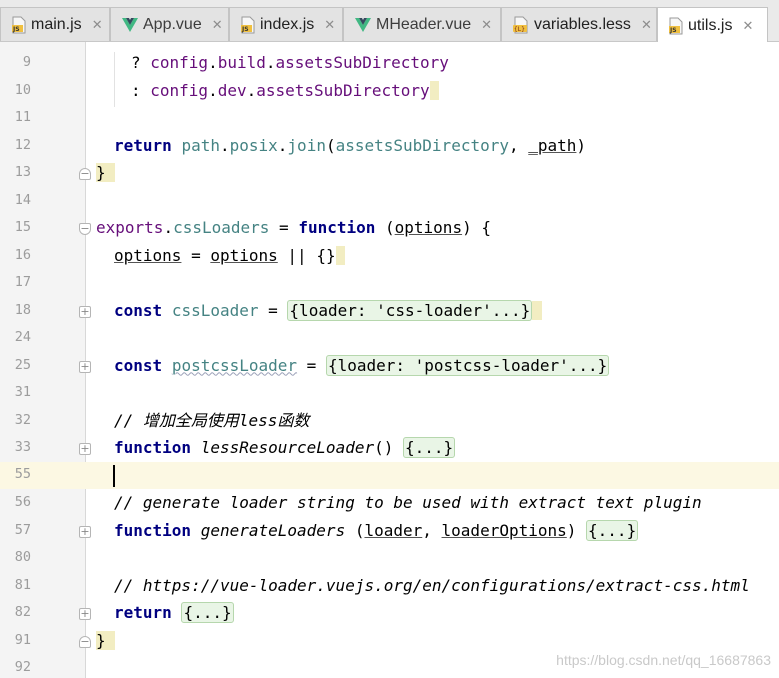  What do you see at coordinates (389, 118) in the screenshot?
I see `code-line: 11` at bounding box center [389, 118].